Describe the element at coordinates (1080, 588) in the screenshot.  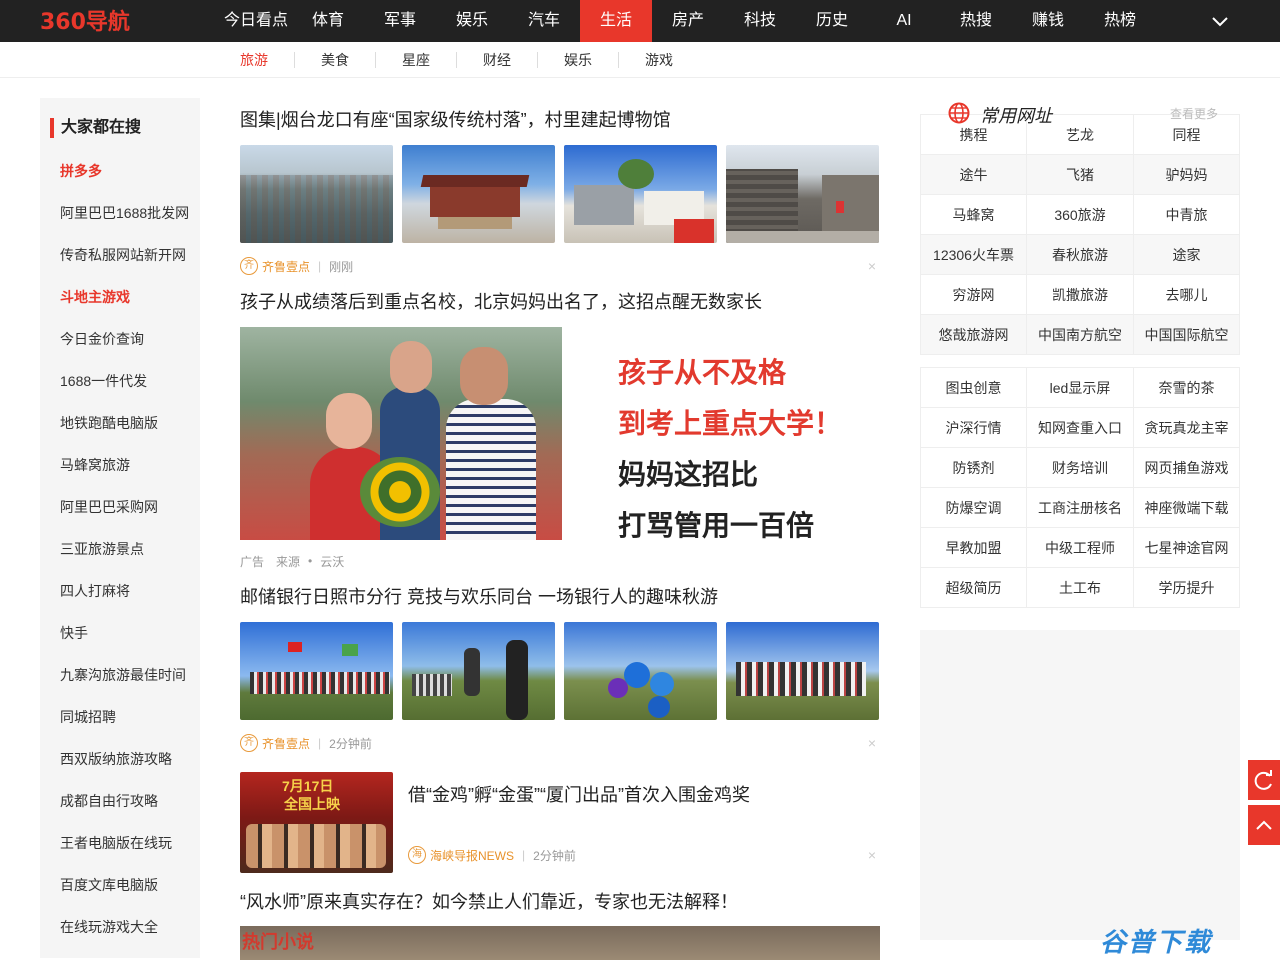
I see `site-link: 土工布` at that location.